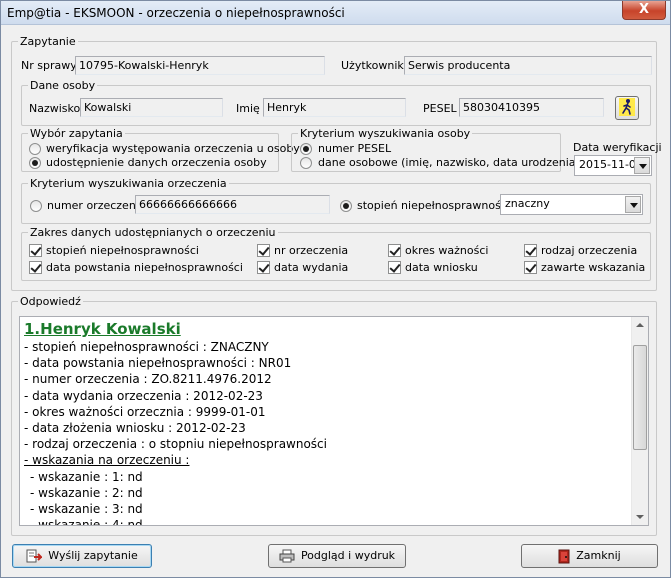  I want to click on check-rodzaj, so click(530, 250).